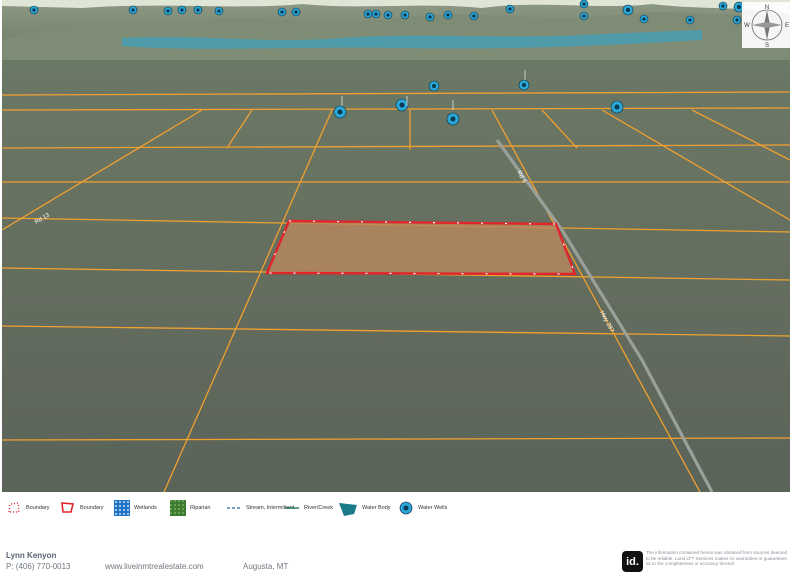 The image size is (792, 577). I want to click on legend-item-dotted-boundary: Boundary, so click(28, 508).